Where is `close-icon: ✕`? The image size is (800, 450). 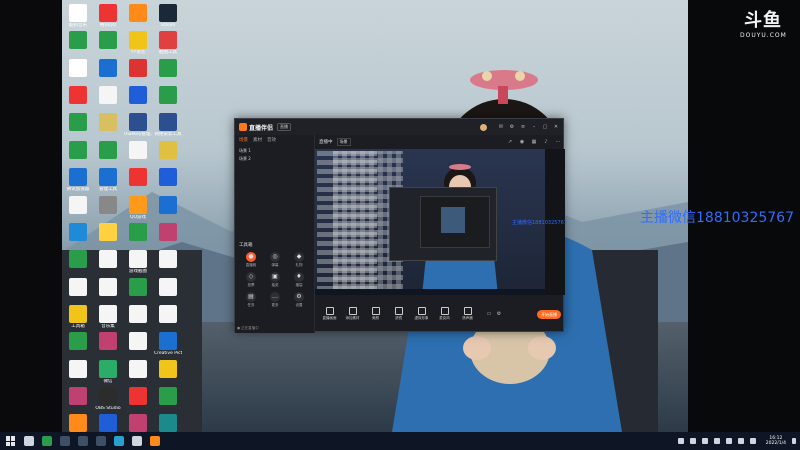 close-icon: ✕ is located at coordinates (556, 127).